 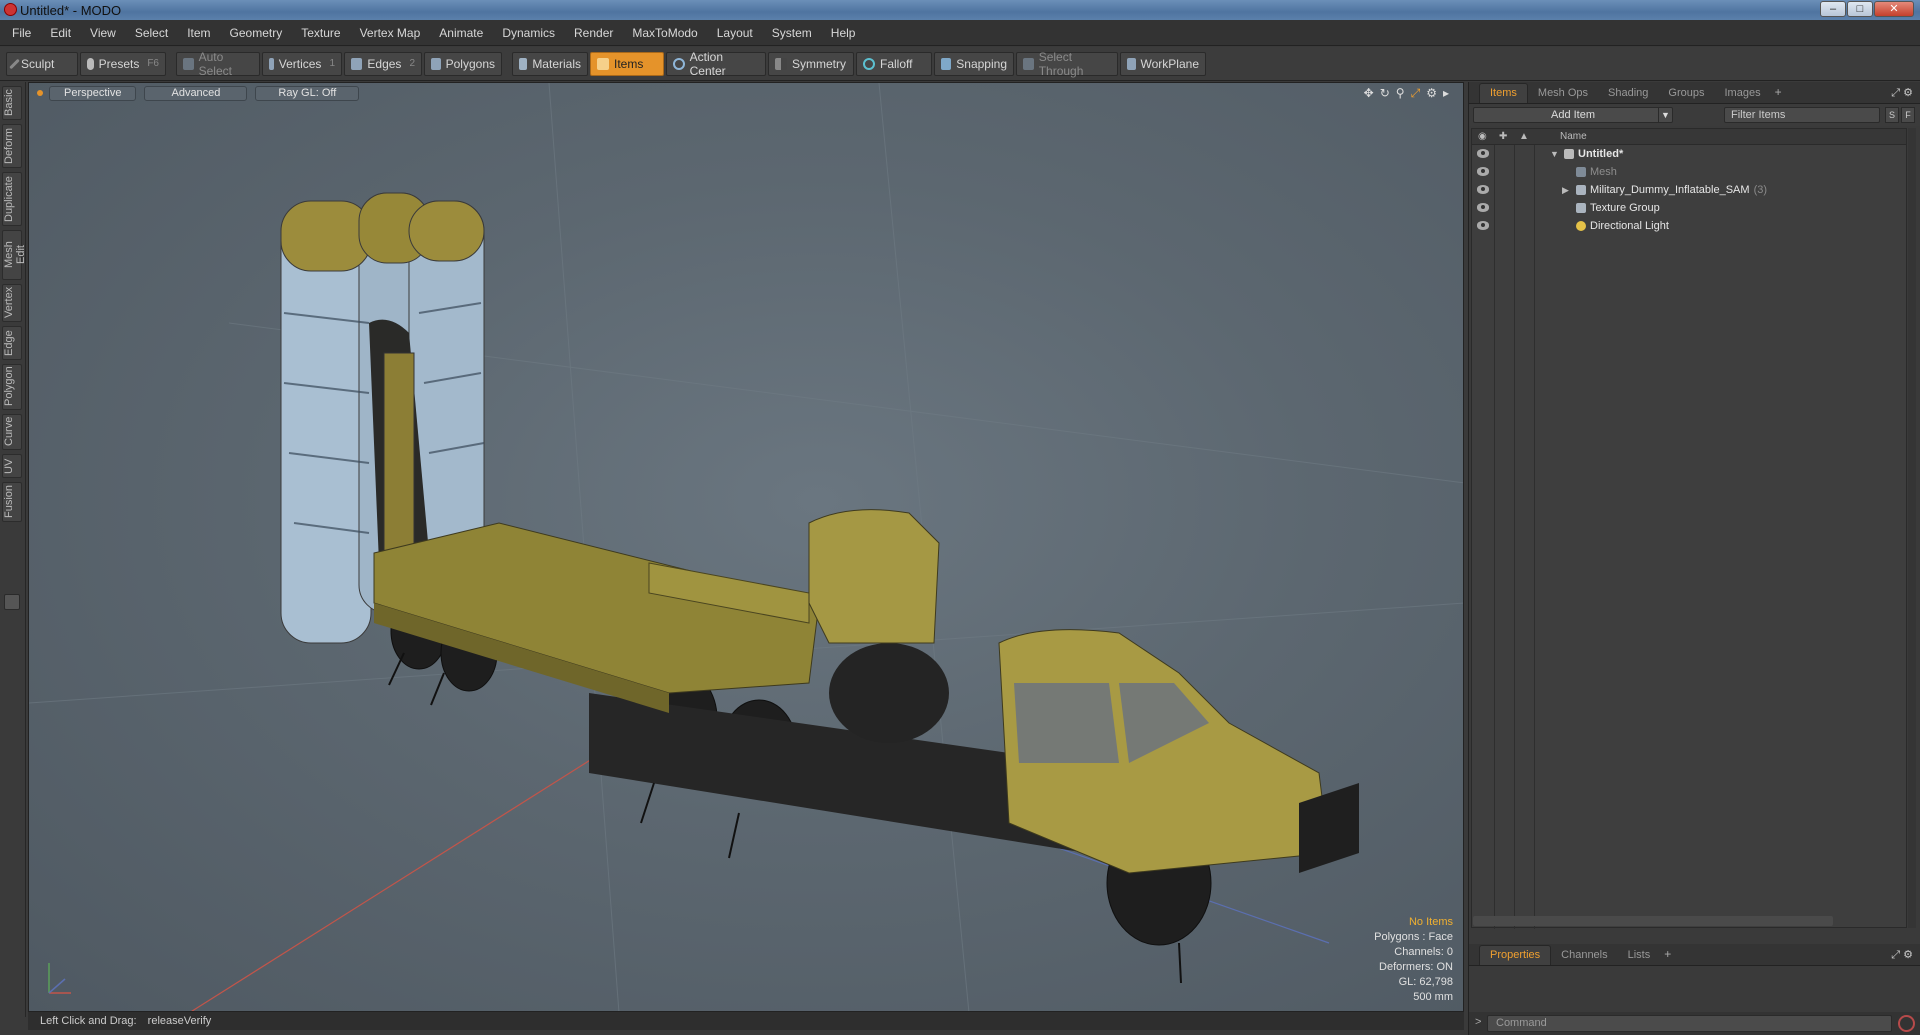 I want to click on polygons-button: Polygons, so click(x=463, y=63).